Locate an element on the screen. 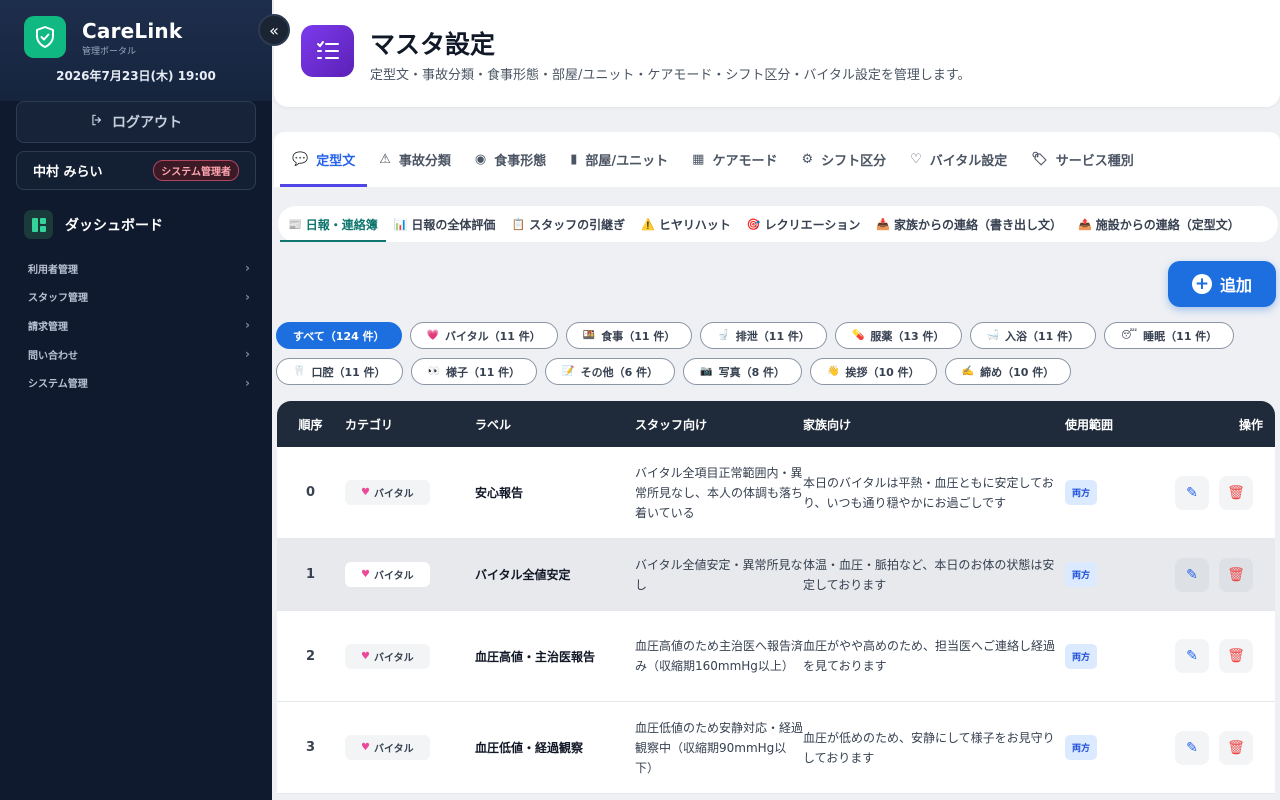  col-ops: 操作 is located at coordinates (1250, 424).